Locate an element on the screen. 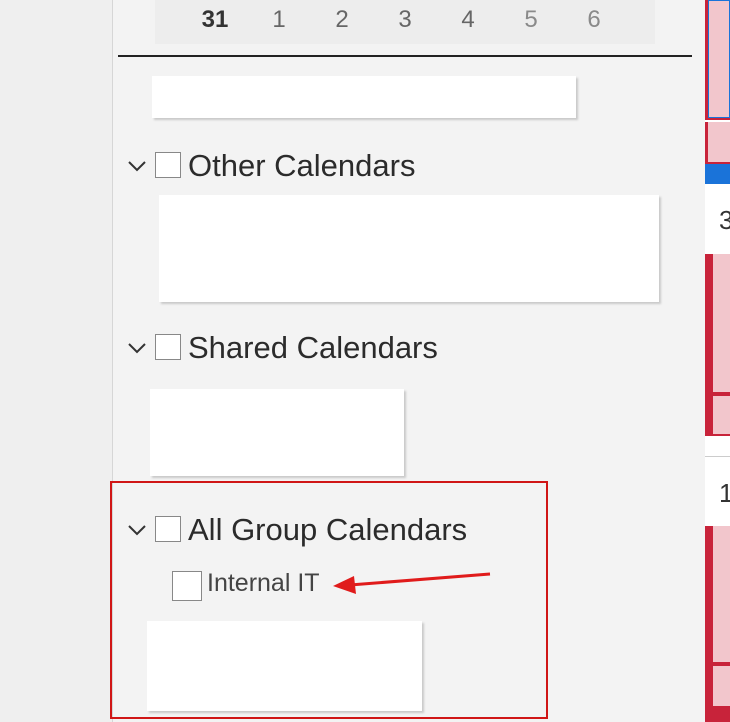  shared-calendars-checkbox is located at coordinates (168, 347).